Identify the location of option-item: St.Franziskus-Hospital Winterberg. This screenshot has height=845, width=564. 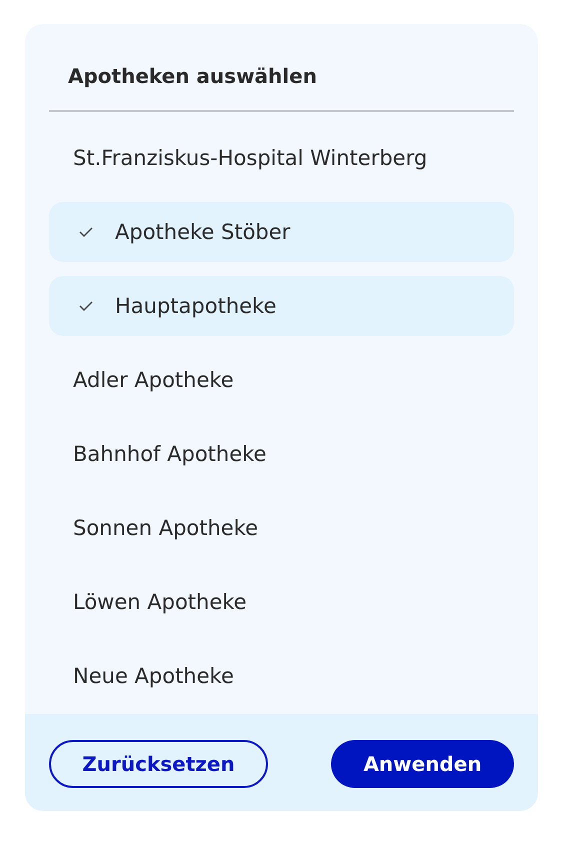
(281, 158).